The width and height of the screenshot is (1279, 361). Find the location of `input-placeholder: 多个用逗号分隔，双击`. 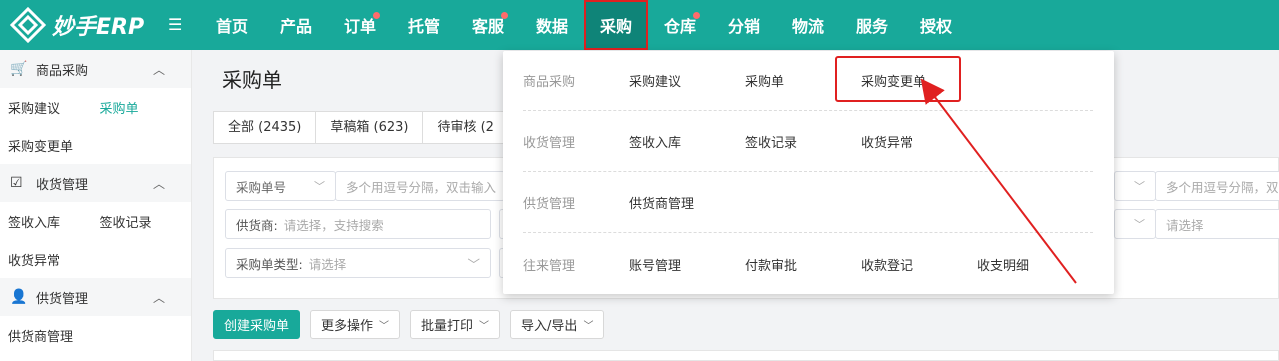

input-placeholder: 多个用逗号分隔，双击 is located at coordinates (1222, 187).